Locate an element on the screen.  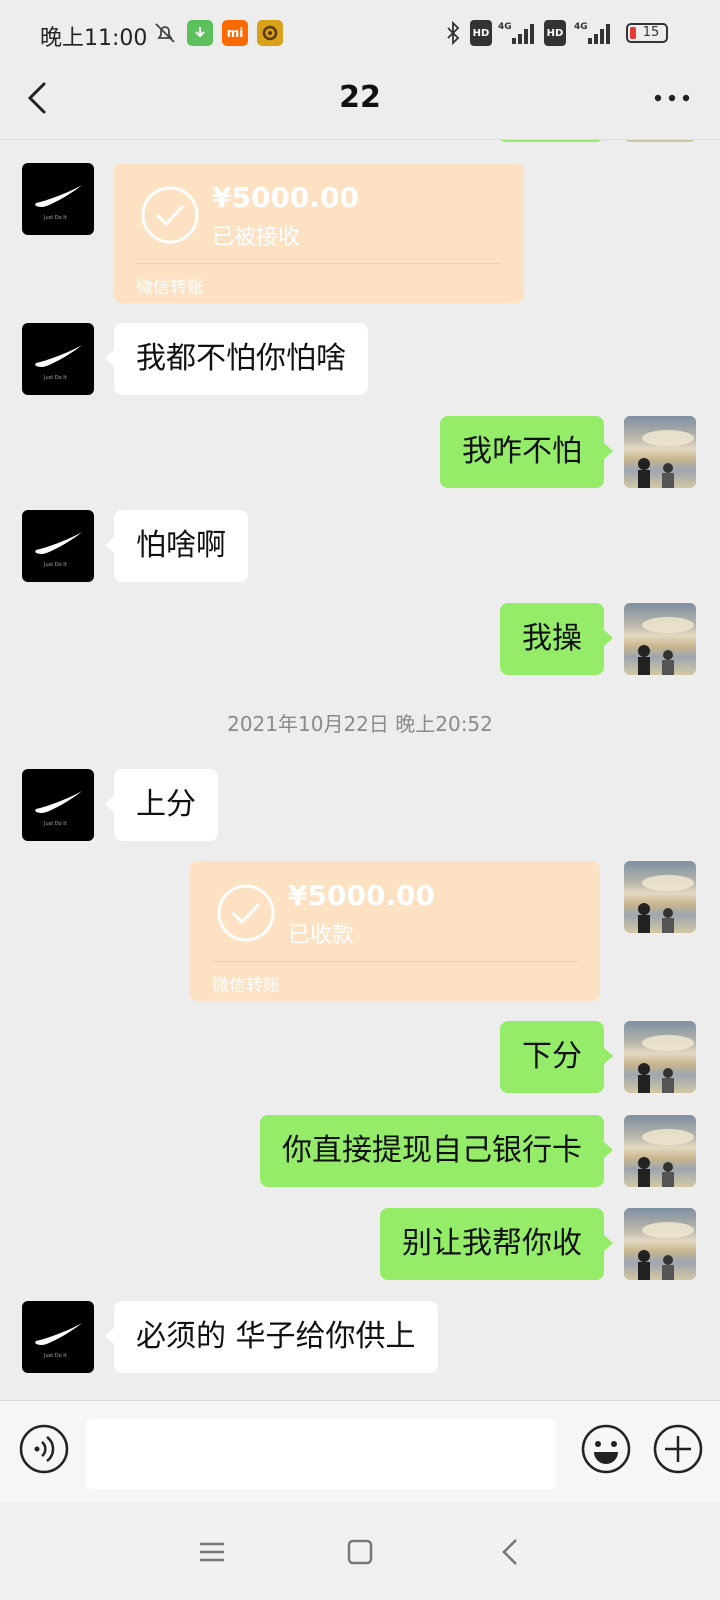
home-icon is located at coordinates (360, 1552).